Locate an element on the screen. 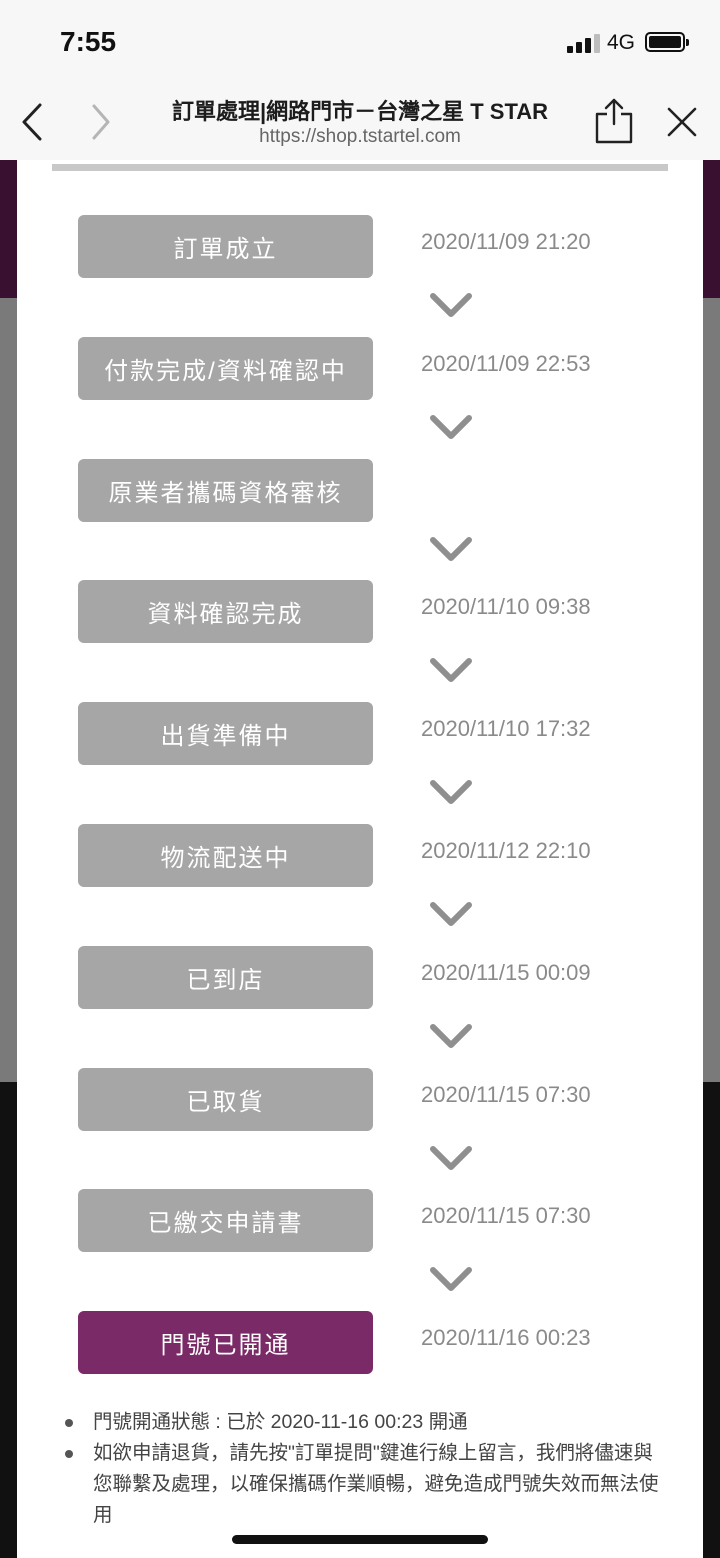  chevron-left-icon is located at coordinates (32, 122).